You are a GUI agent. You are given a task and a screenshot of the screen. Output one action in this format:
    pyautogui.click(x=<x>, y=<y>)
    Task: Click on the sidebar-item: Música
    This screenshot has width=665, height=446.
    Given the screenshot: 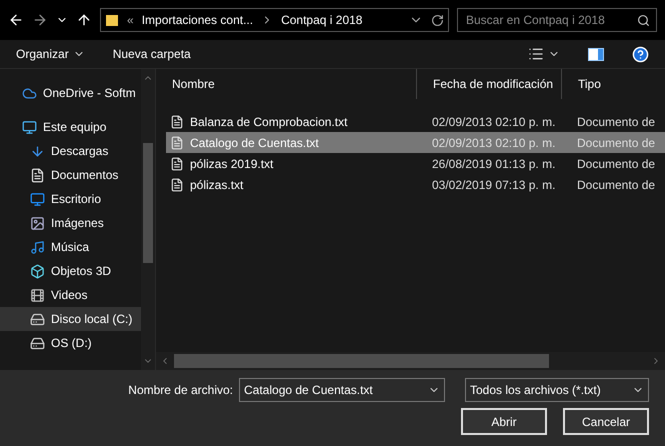 What is the action you would take?
    pyautogui.click(x=70, y=247)
    